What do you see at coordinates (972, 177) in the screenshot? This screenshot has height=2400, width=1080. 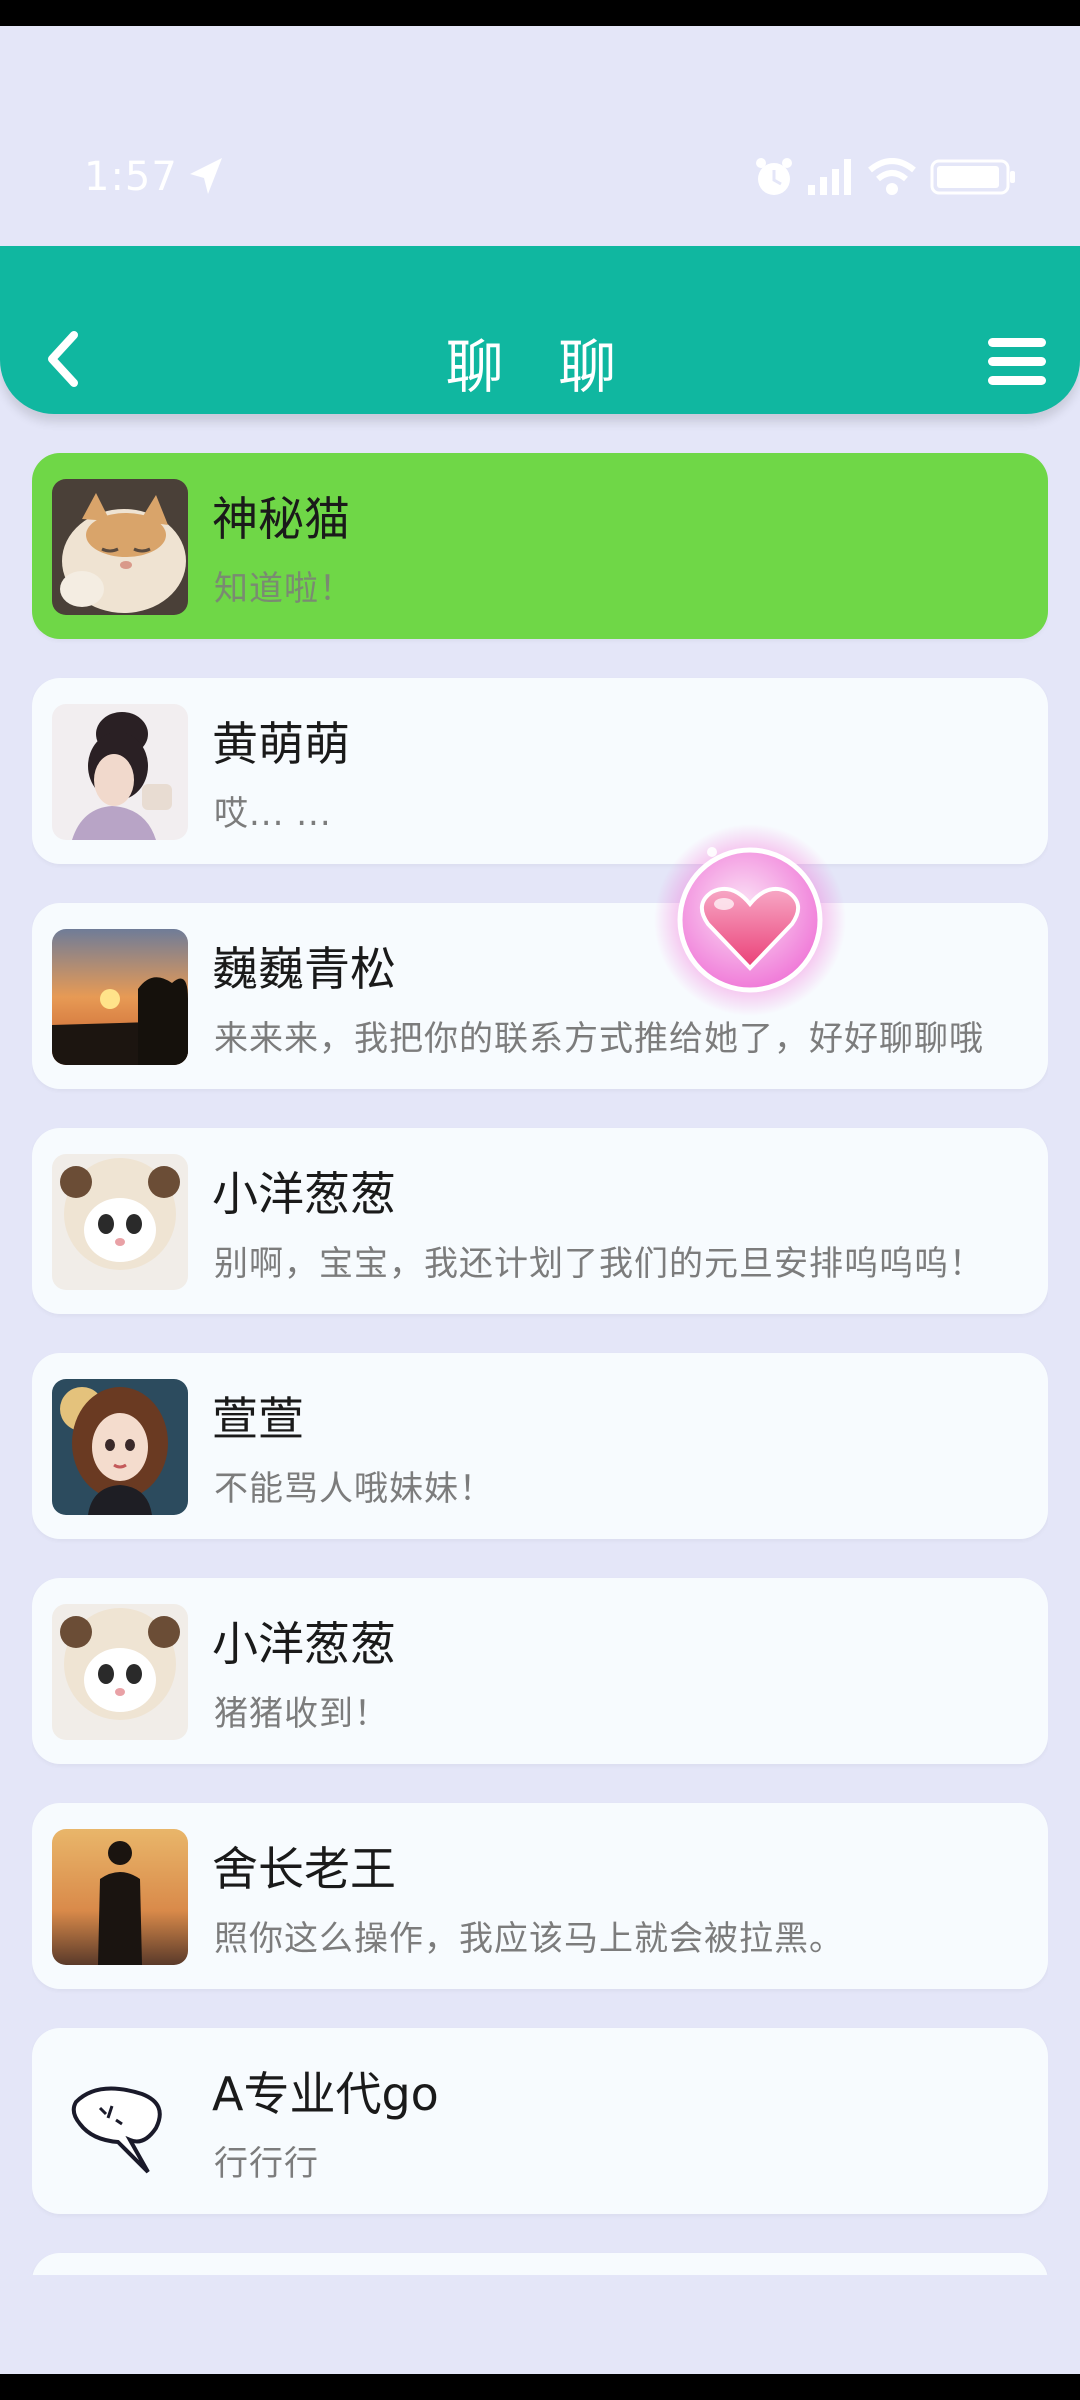 I see `battery-icon` at bounding box center [972, 177].